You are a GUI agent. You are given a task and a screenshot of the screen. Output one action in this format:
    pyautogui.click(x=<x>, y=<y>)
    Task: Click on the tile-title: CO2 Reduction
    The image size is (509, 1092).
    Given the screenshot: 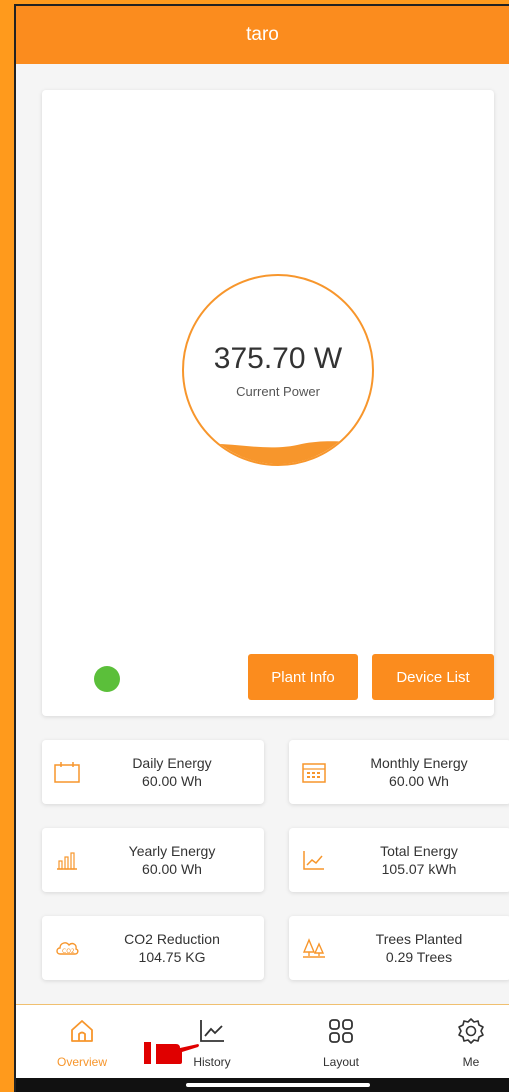 What is the action you would take?
    pyautogui.click(x=172, y=939)
    